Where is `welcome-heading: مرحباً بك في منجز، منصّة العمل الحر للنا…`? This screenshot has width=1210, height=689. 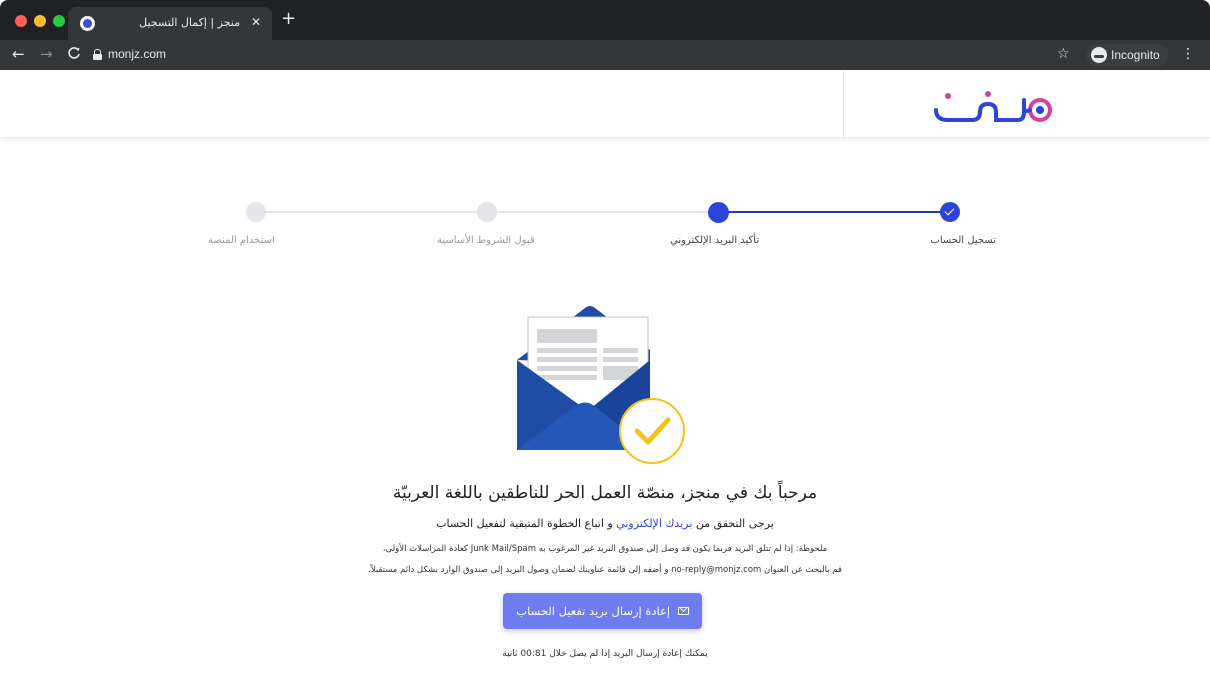
welcome-heading: مرحباً بك في منجز، منصّة العمل الحر للنا… is located at coordinates (605, 493).